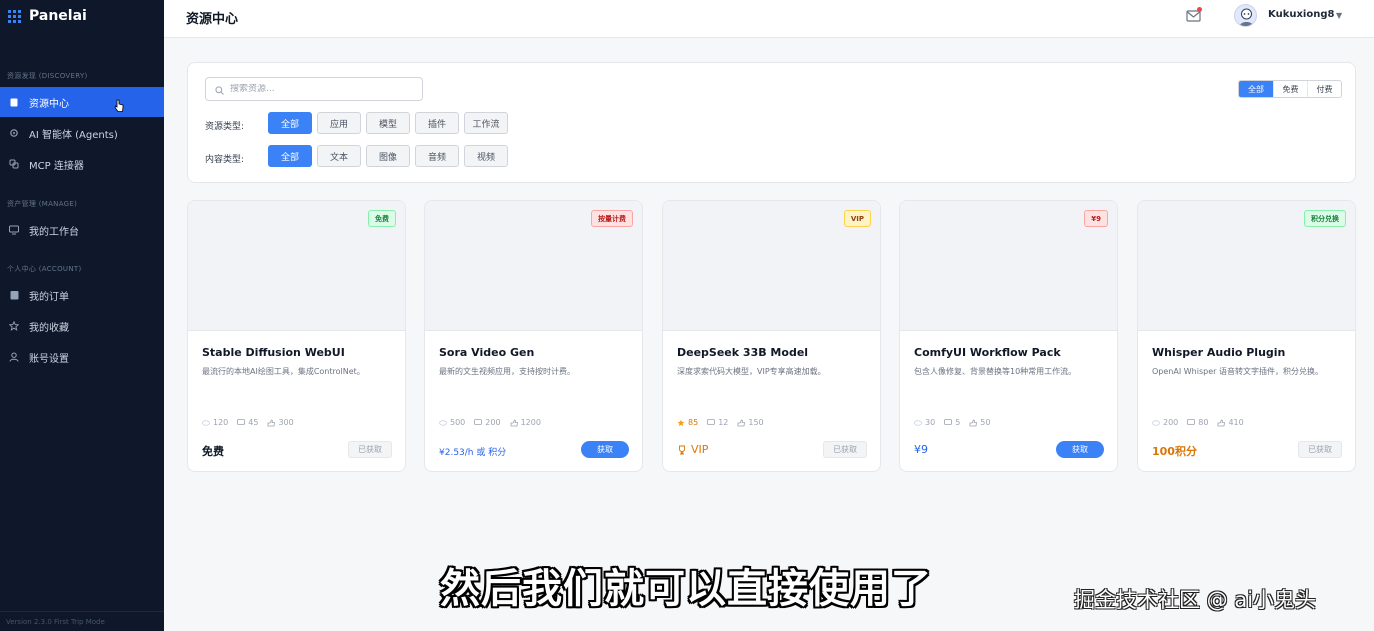 Image resolution: width=1374 pixels, height=631 pixels. I want to click on card-title: ComfyUI Workflow Pack, so click(987, 352).